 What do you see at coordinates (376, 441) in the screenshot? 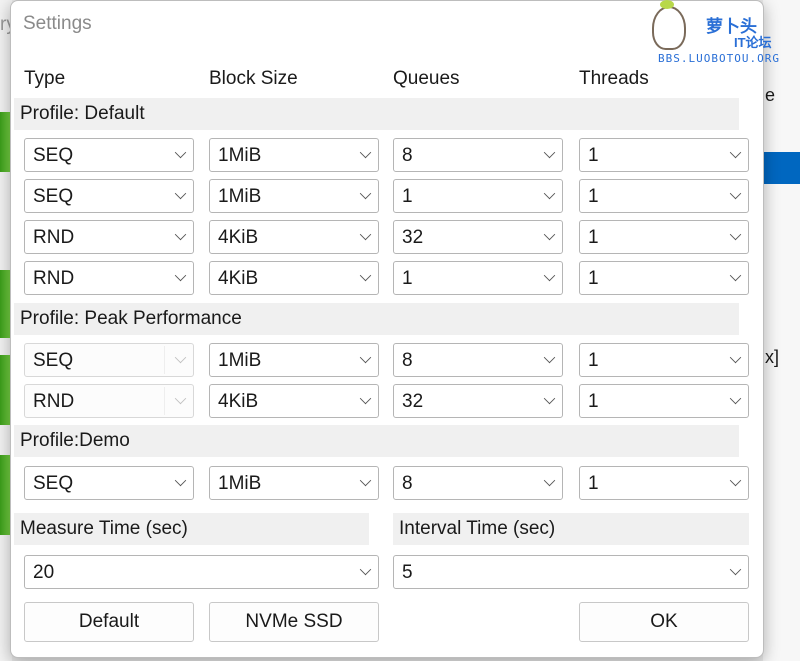
I see `profile-header: Profile:Demo` at bounding box center [376, 441].